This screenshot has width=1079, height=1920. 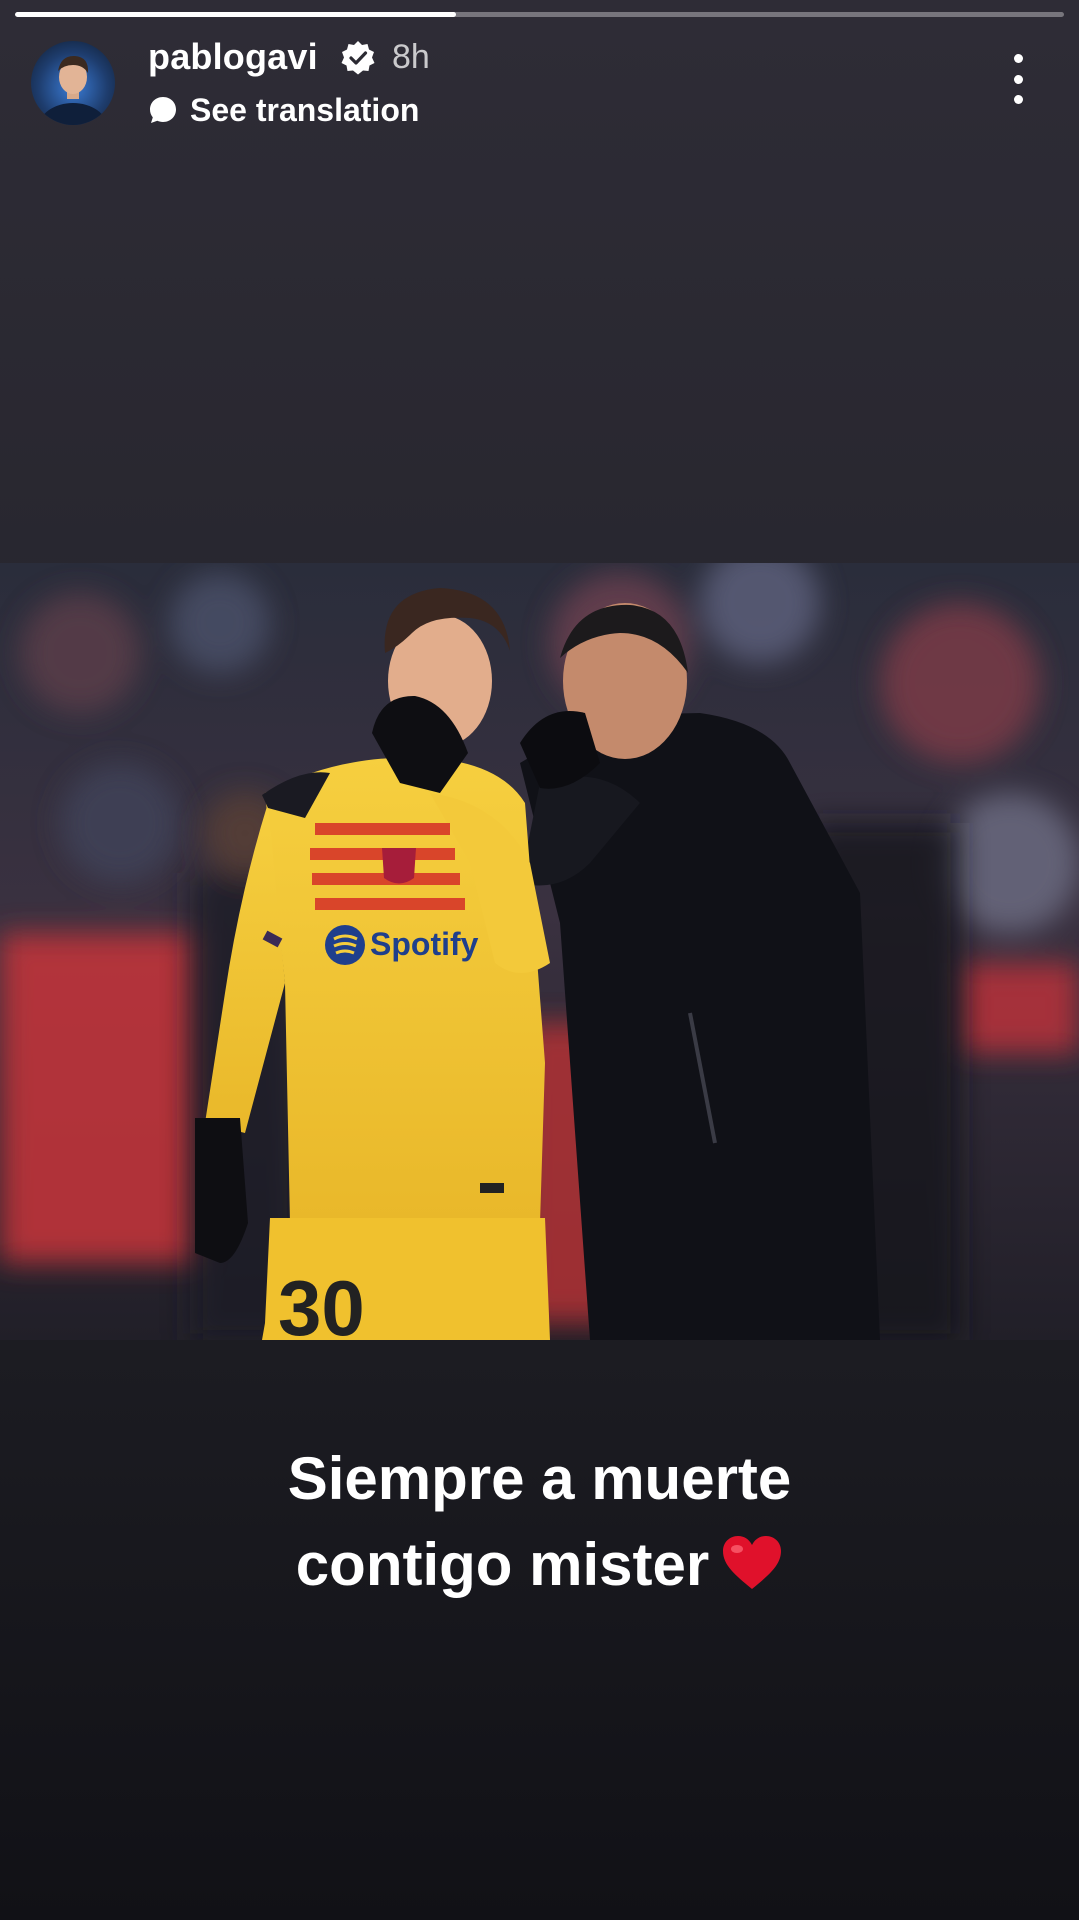 I want to click on jersey-sponsor-text: Spotify, so click(x=424, y=944).